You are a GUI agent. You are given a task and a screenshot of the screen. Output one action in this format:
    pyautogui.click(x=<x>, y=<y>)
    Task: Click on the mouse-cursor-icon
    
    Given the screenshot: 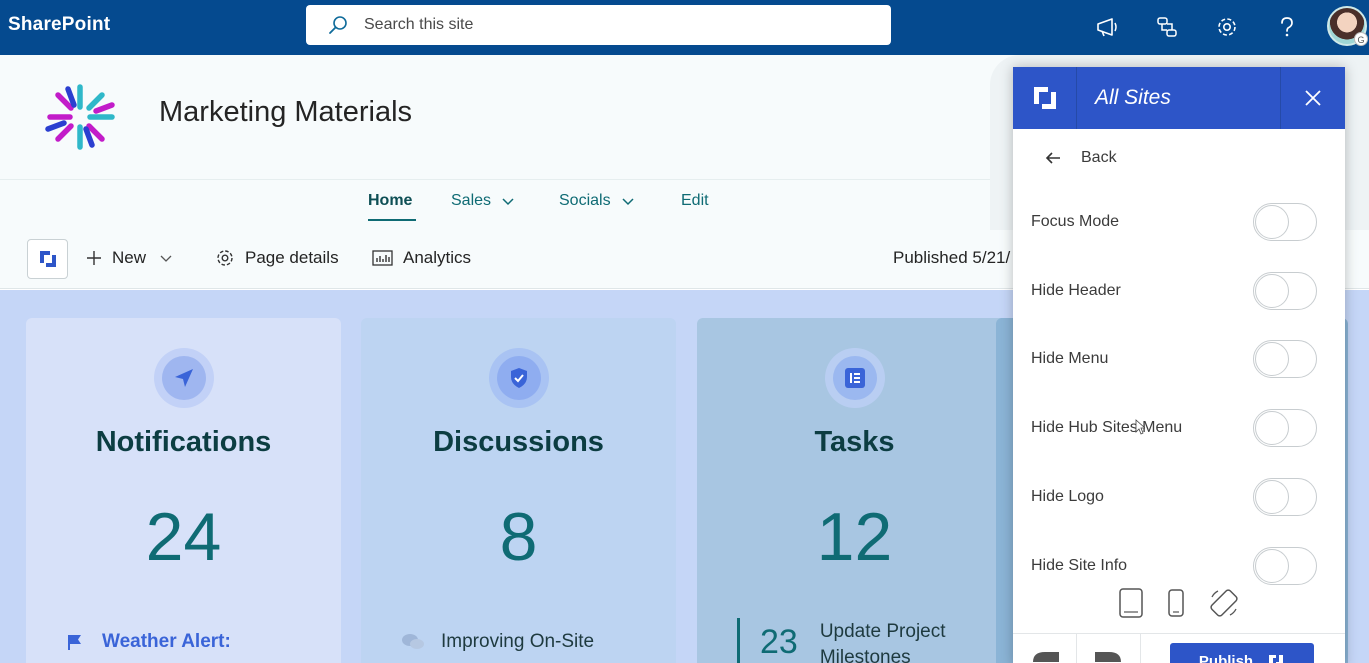 What is the action you would take?
    pyautogui.click(x=1140, y=427)
    